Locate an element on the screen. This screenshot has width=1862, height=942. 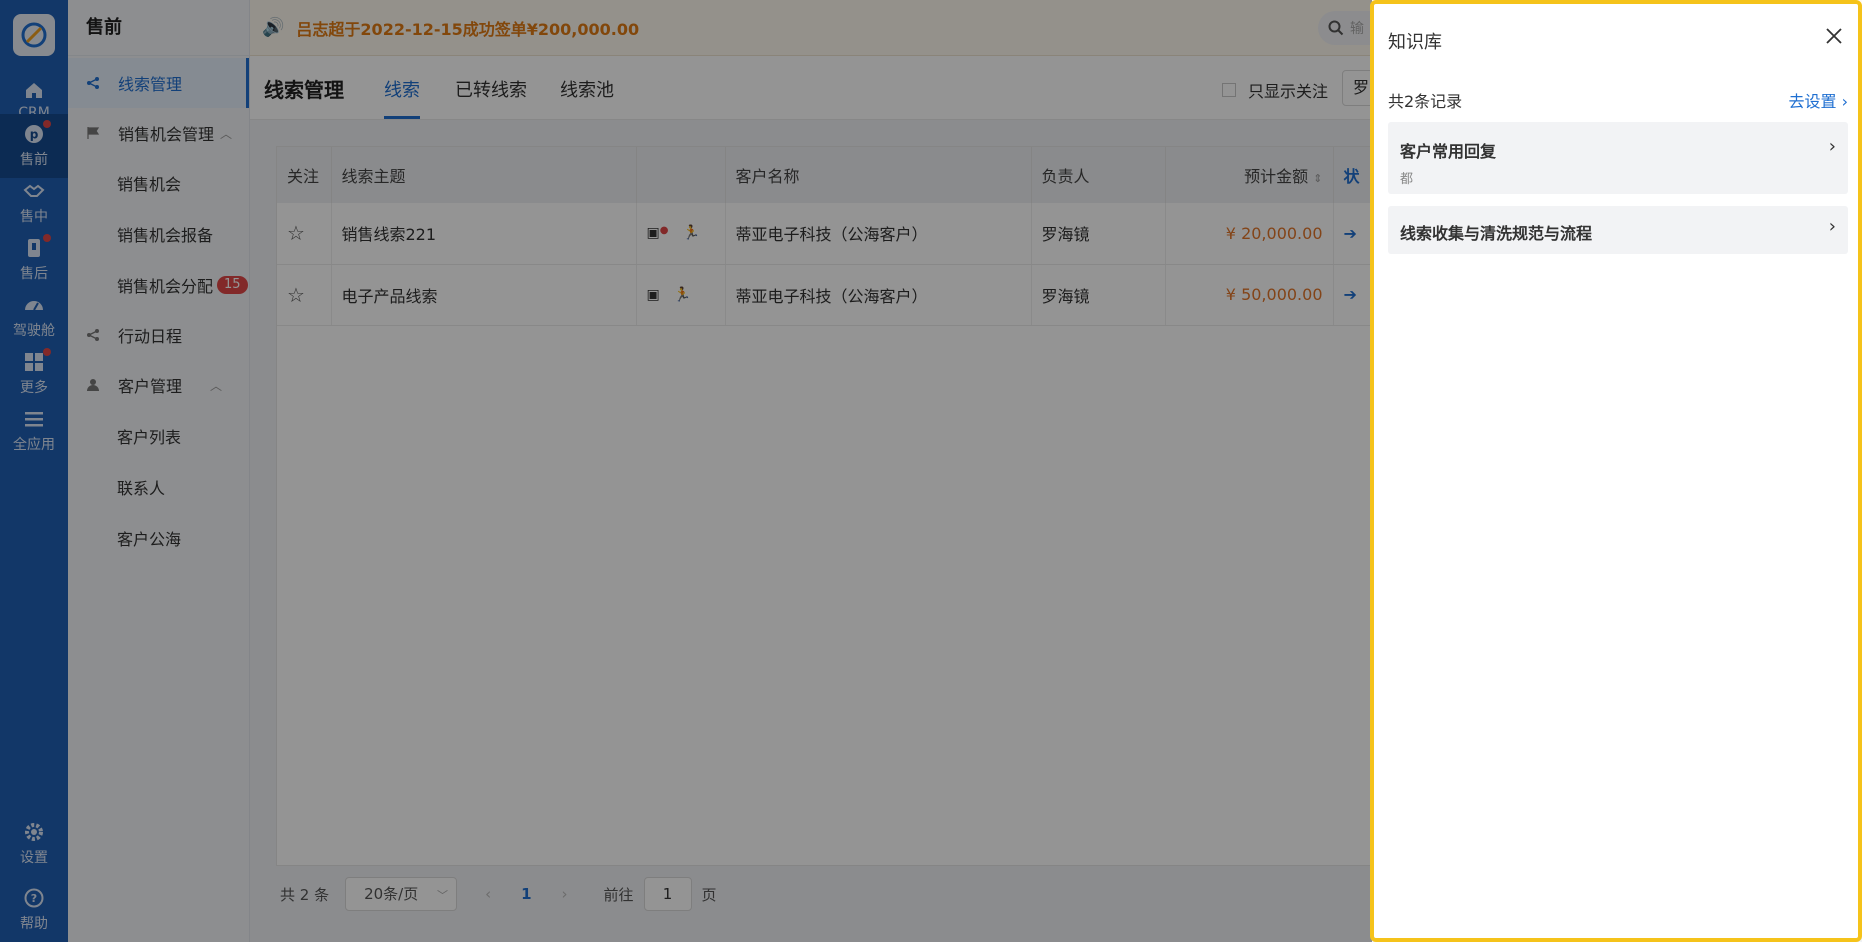
kb-item: 客户常用回复 都 › is located at coordinates (1618, 158).